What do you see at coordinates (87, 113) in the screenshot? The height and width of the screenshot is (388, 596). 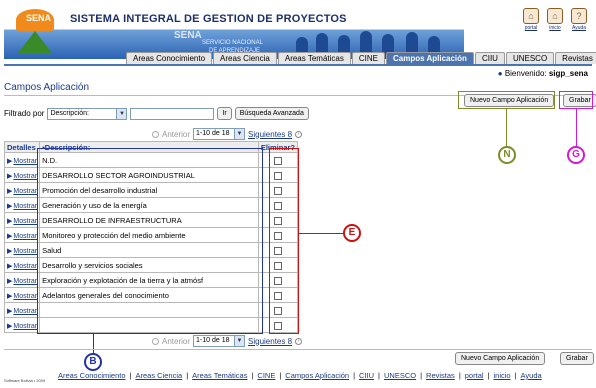 I see `filter-field-select: Descripción: ▼` at bounding box center [87, 113].